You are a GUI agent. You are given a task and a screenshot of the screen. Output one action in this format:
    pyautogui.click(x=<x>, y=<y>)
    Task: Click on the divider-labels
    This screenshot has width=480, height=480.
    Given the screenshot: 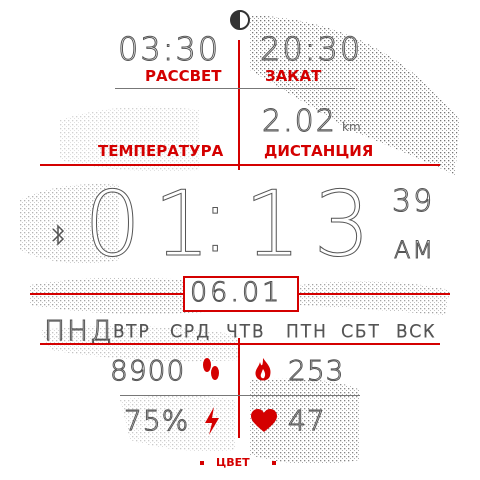 What is the action you would take?
    pyautogui.click(x=240, y=165)
    